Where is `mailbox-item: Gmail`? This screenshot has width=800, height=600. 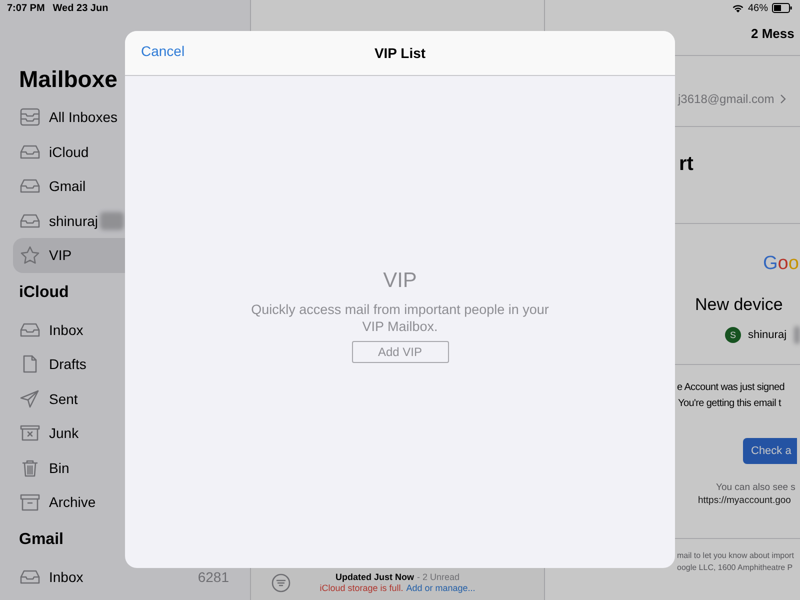
mailbox-item: Gmail is located at coordinates (125, 186).